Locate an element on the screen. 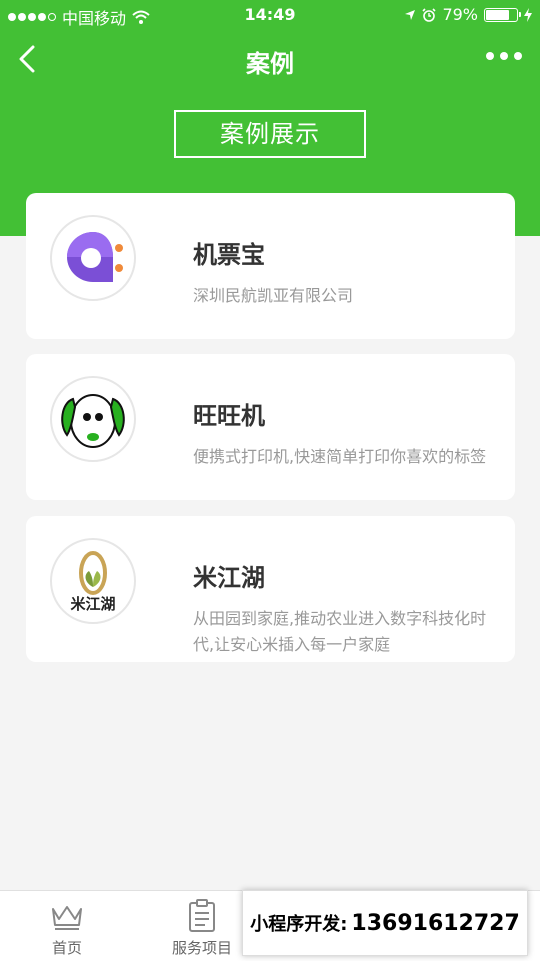 The height and width of the screenshot is (961, 540). tab-services: 服务项目 is located at coordinates (202, 928).